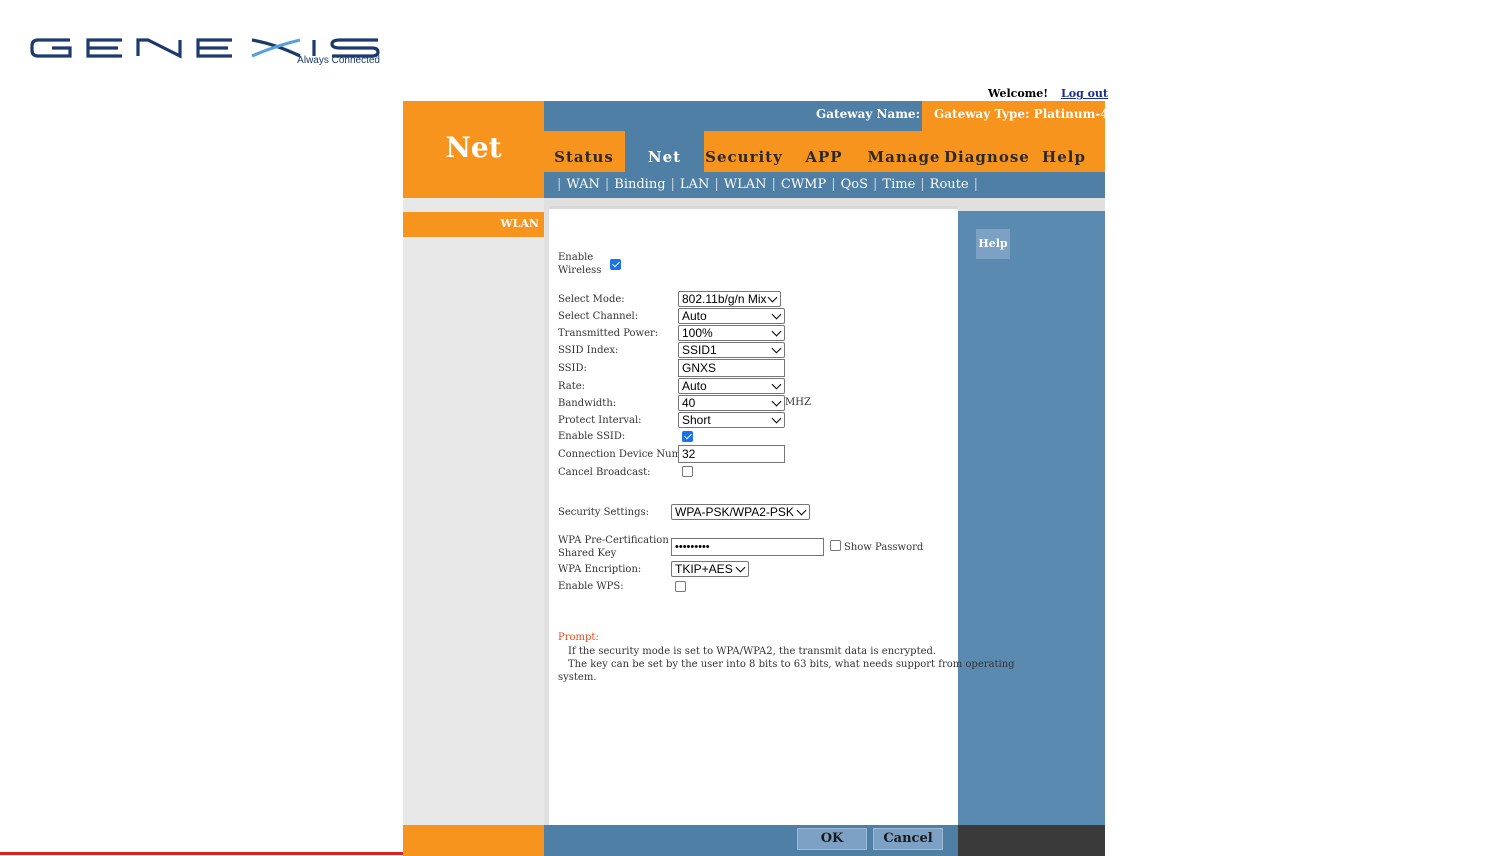 This screenshot has width=1500, height=856. Describe the element at coordinates (694, 386) in the screenshot. I see `rate-value: Auto` at that location.